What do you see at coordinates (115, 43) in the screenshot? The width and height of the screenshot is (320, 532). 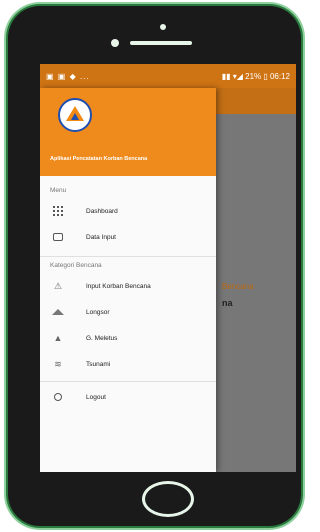 I see `front-camera` at bounding box center [115, 43].